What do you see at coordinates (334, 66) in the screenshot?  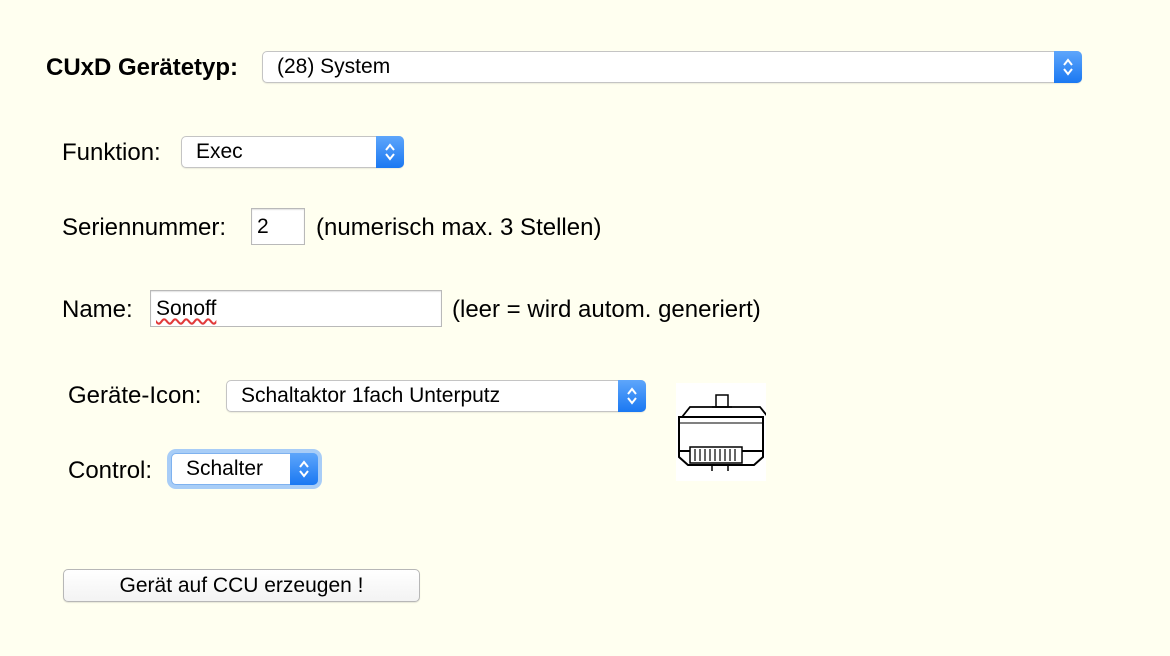 I see `device-type-value: (28) System` at bounding box center [334, 66].